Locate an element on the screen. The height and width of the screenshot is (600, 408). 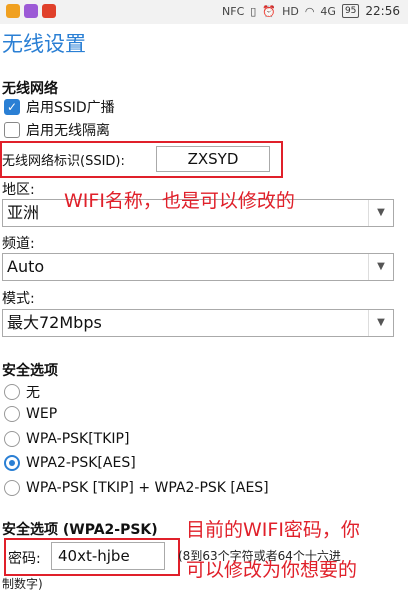
wireless-isolation-label: 启用无线隔离 is located at coordinates (68, 131).